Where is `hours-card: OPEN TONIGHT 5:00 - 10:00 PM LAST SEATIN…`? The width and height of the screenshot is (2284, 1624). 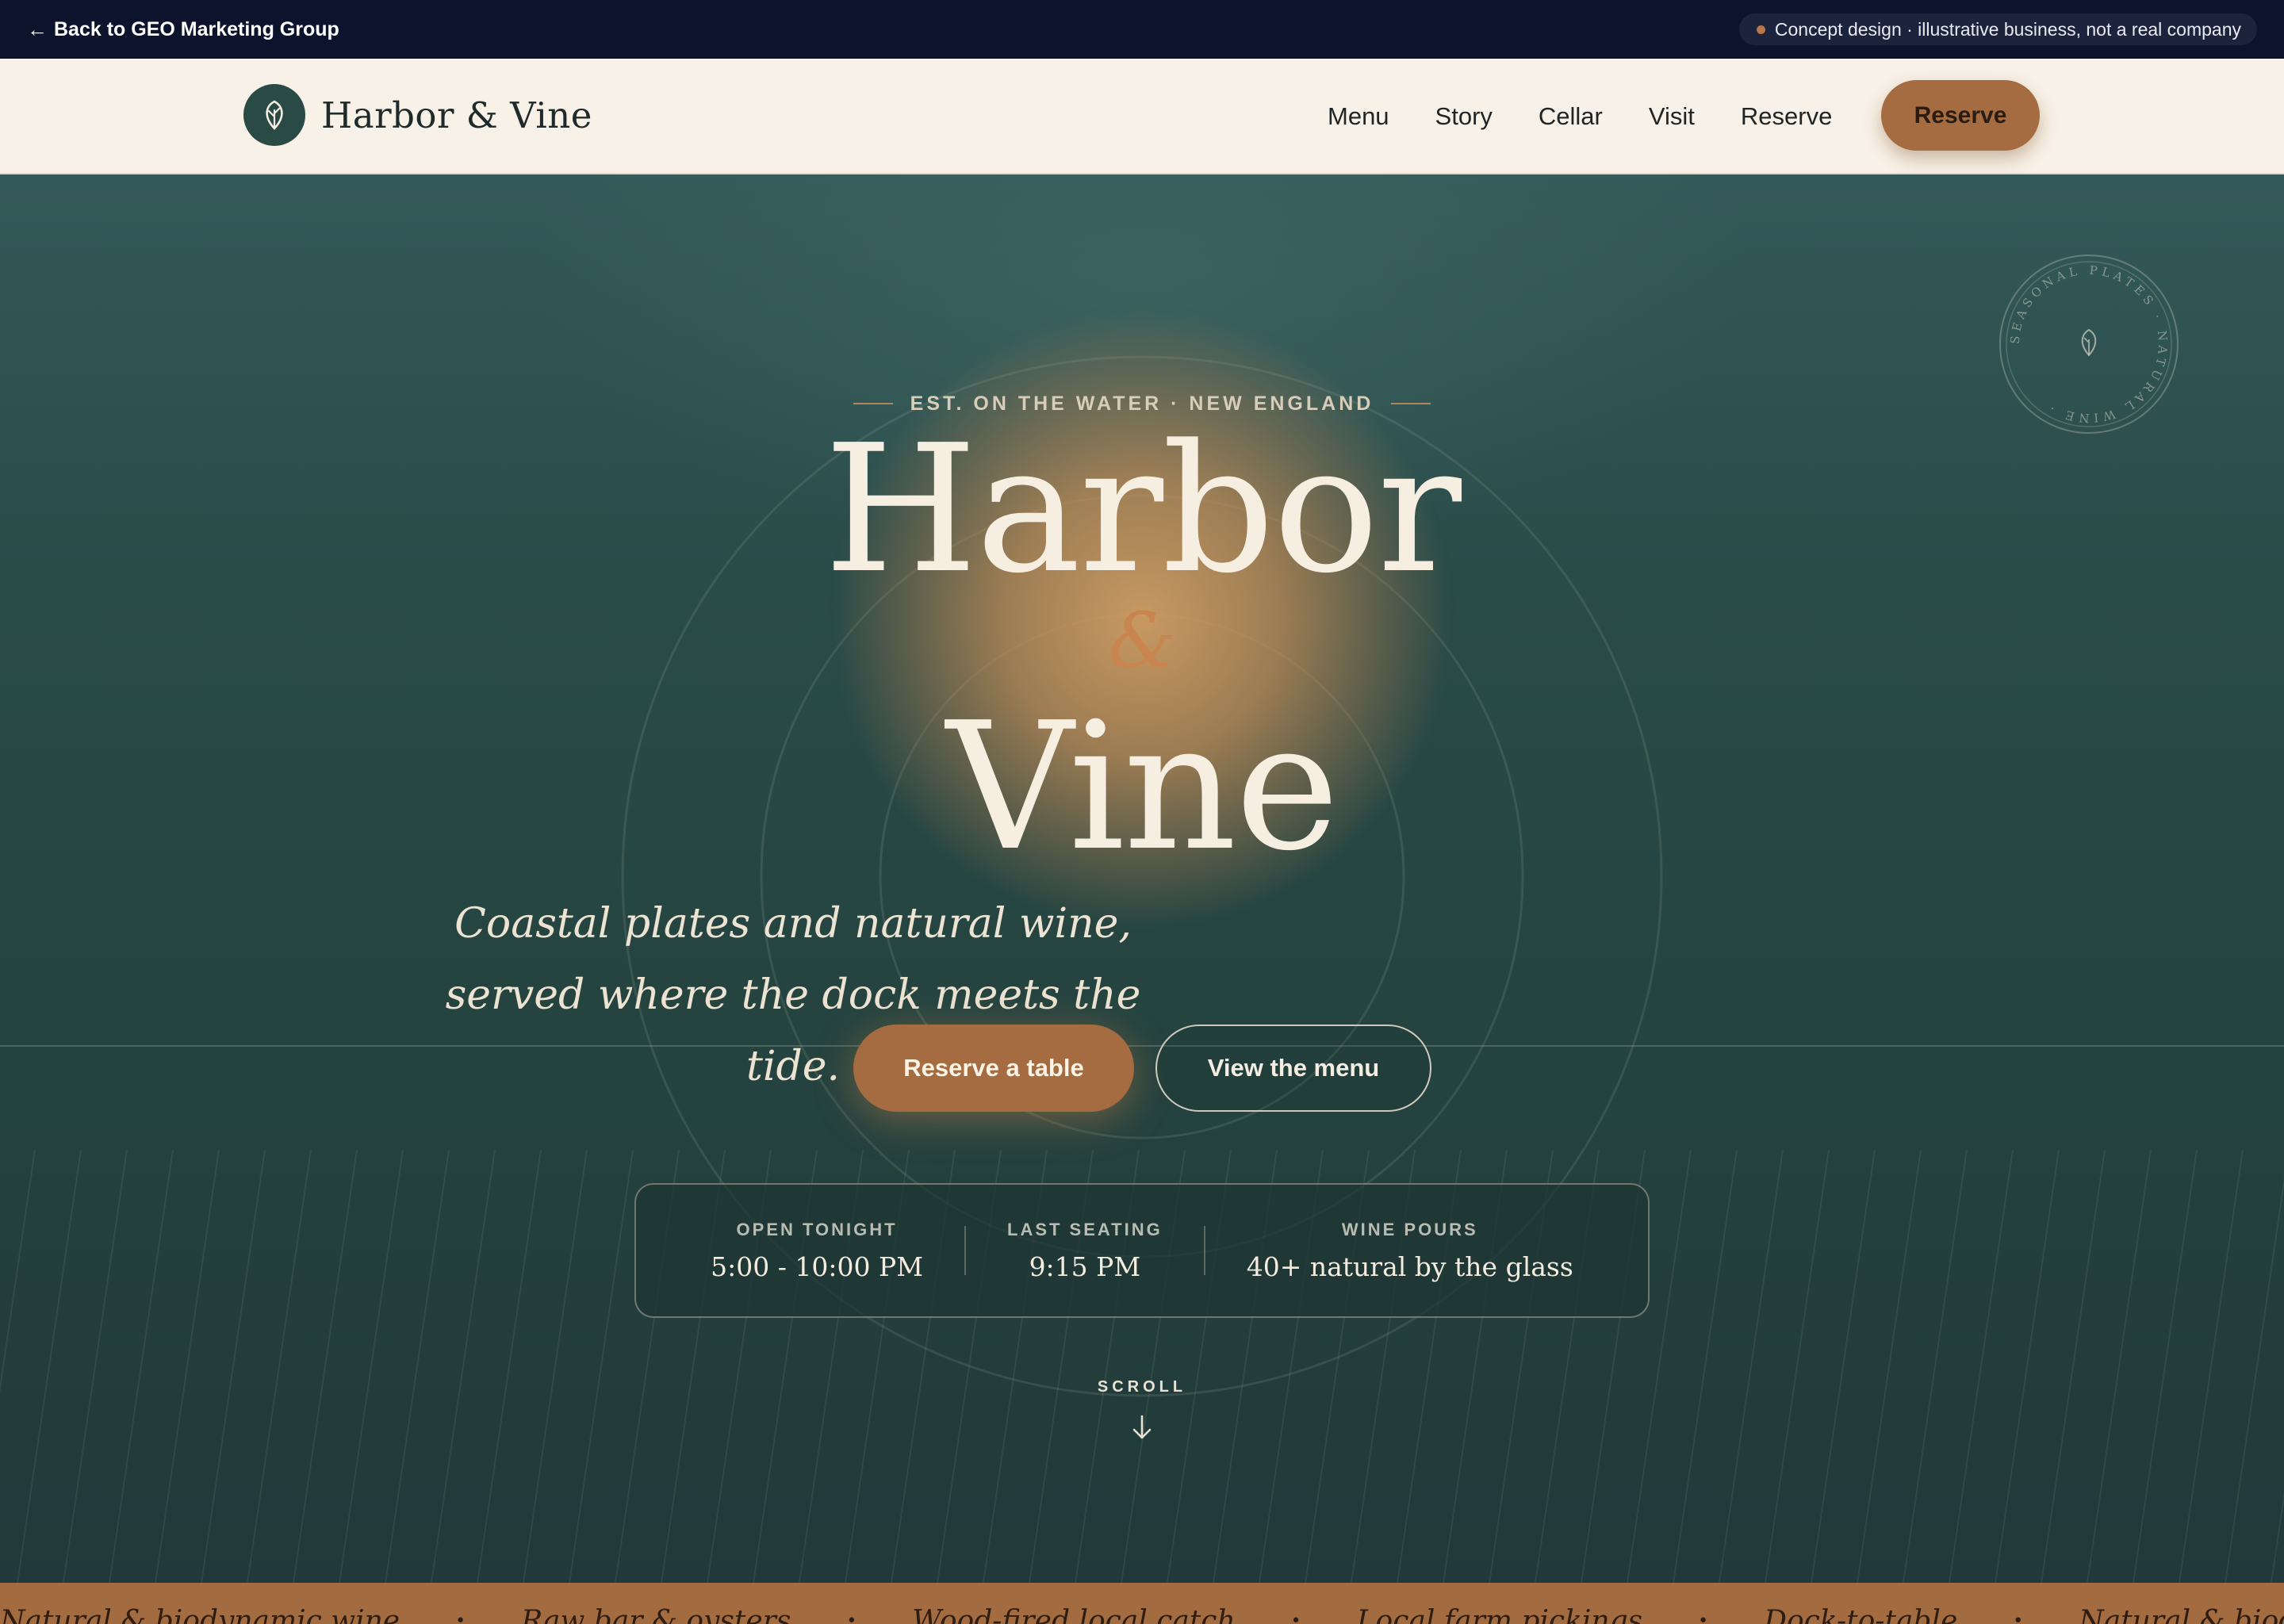
hours-card: OPEN TONIGHT 5:00 - 10:00 PM LAST SEATIN… is located at coordinates (1142, 1250).